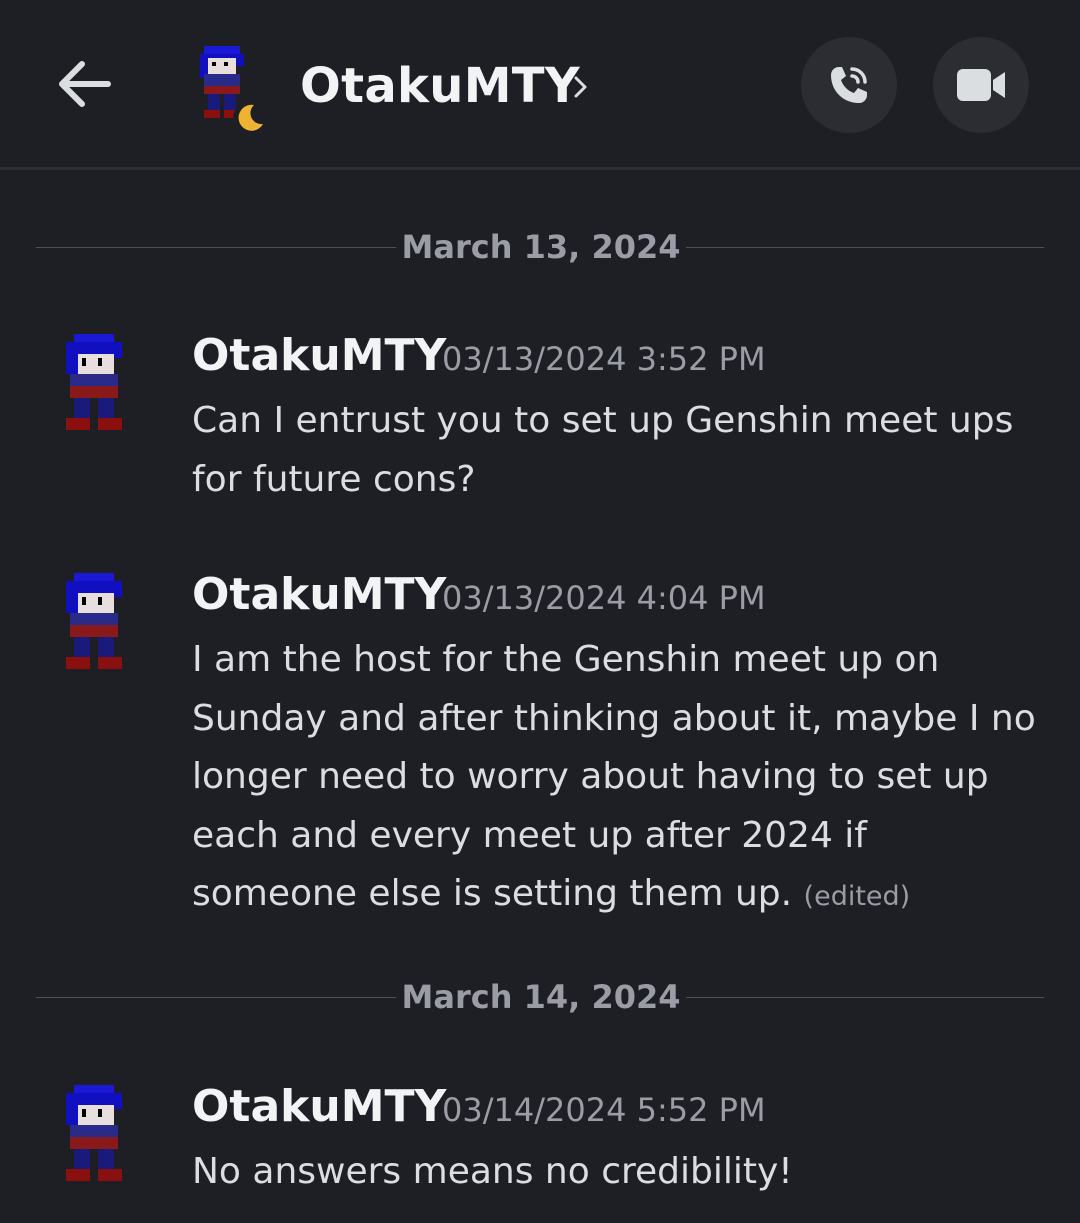 Image resolution: width=1080 pixels, height=1223 pixels. What do you see at coordinates (604, 598) in the screenshot?
I see `message-timestamp: 03/13/2024 4:04 PM` at bounding box center [604, 598].